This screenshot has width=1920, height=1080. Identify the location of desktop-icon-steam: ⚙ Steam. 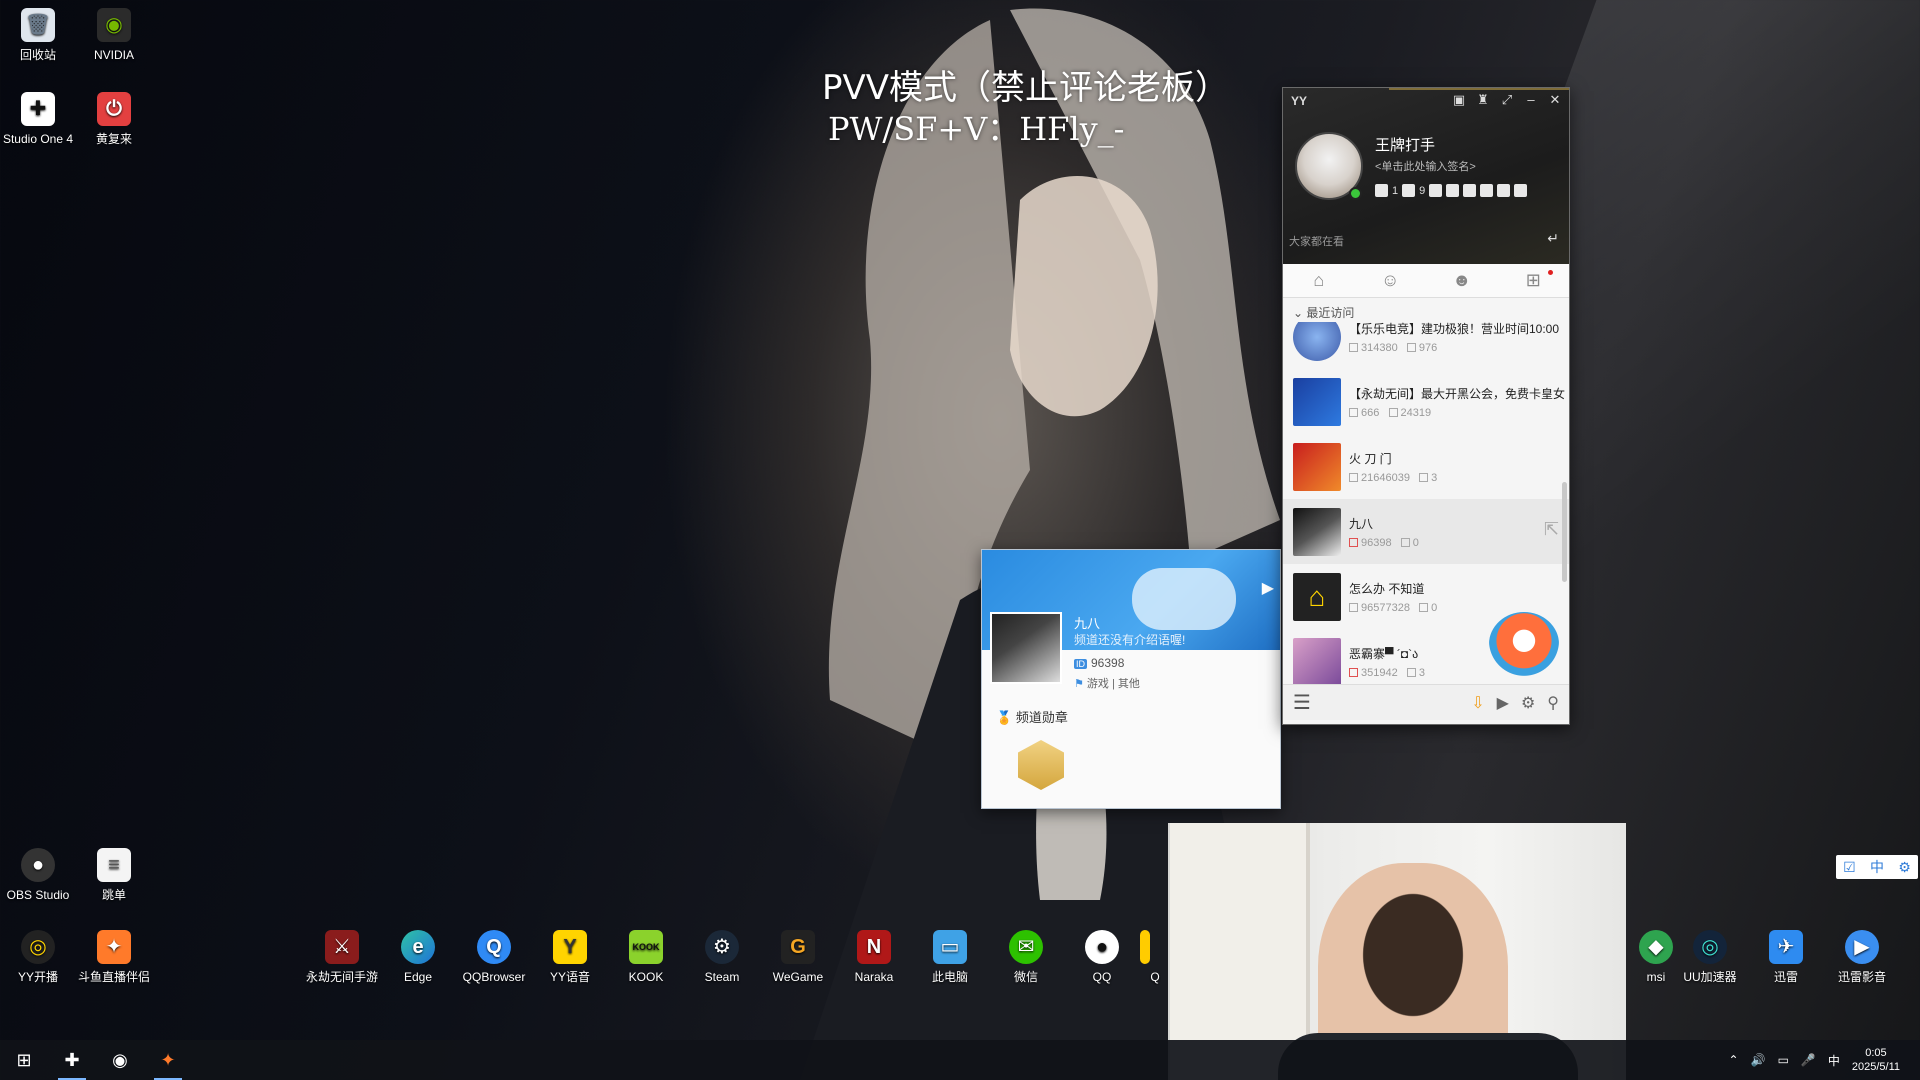
(722, 957).